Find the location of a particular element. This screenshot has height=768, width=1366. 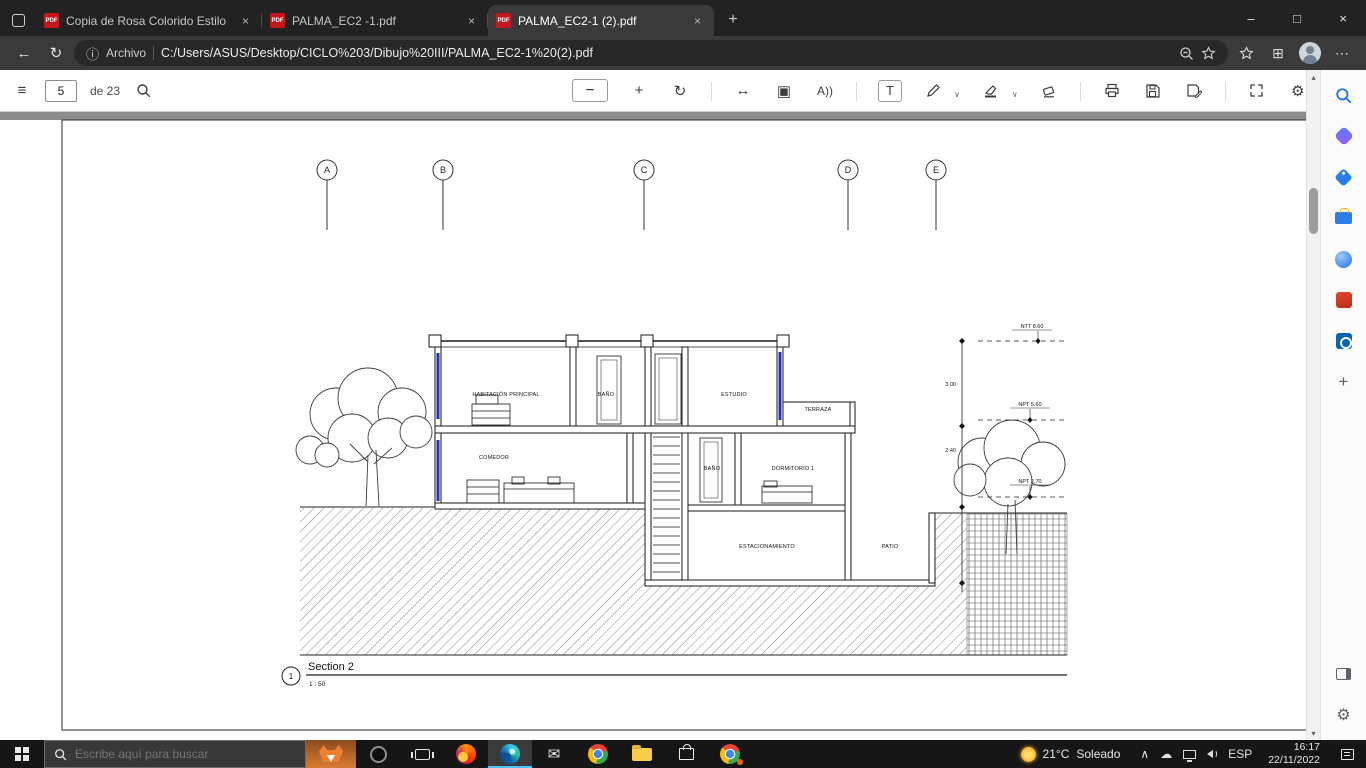

info-icon: ⓘ is located at coordinates (92, 53).